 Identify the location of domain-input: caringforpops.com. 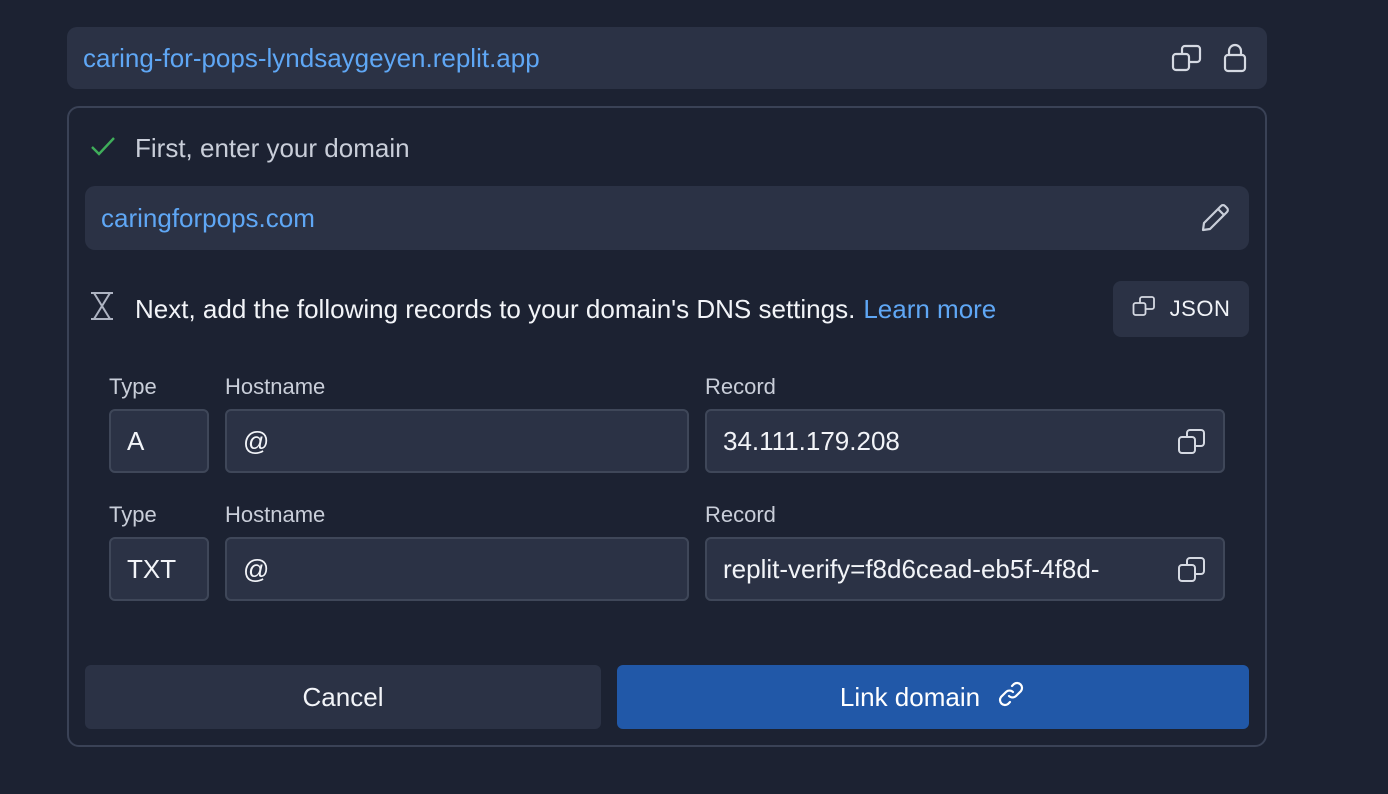
(667, 218).